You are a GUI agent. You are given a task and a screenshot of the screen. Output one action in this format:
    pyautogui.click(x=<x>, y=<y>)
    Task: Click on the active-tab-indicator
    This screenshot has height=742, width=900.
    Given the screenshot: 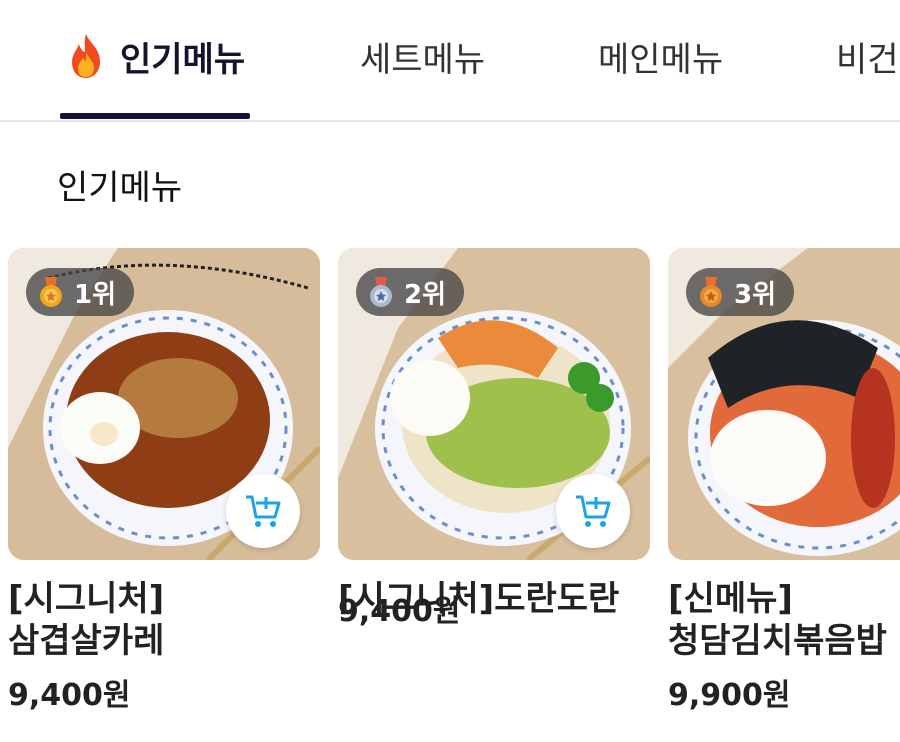 What is the action you would take?
    pyautogui.click(x=155, y=116)
    